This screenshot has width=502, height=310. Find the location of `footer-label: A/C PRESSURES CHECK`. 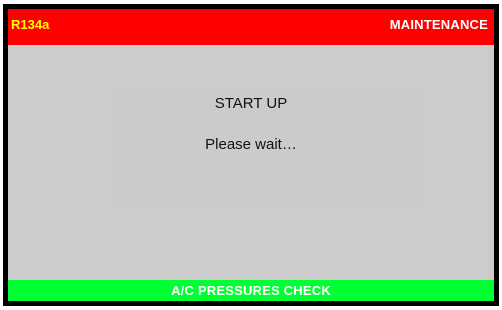

footer-label: A/C PRESSURES CHECK is located at coordinates (251, 290).